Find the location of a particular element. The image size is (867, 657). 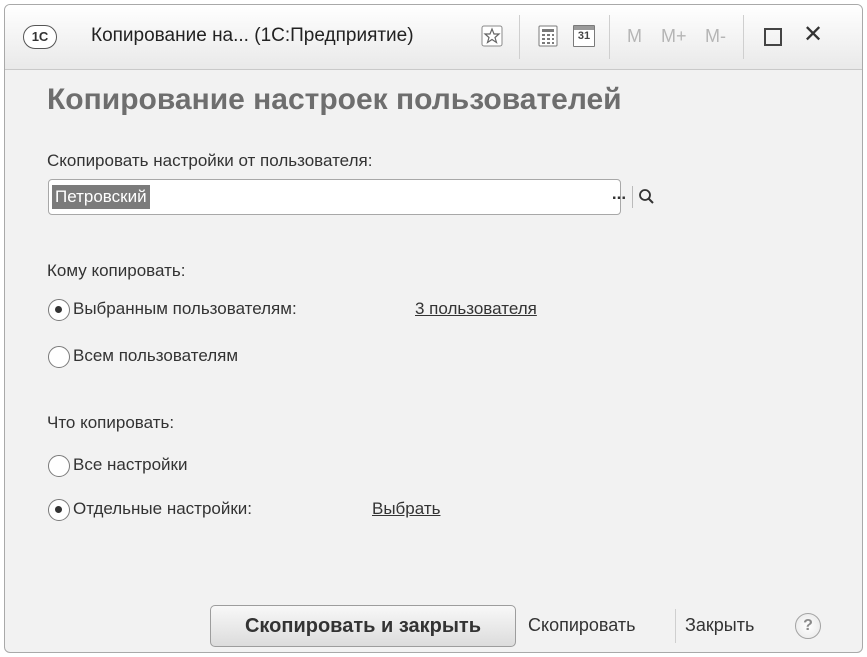

calendar-icon: 31 is located at coordinates (584, 36).